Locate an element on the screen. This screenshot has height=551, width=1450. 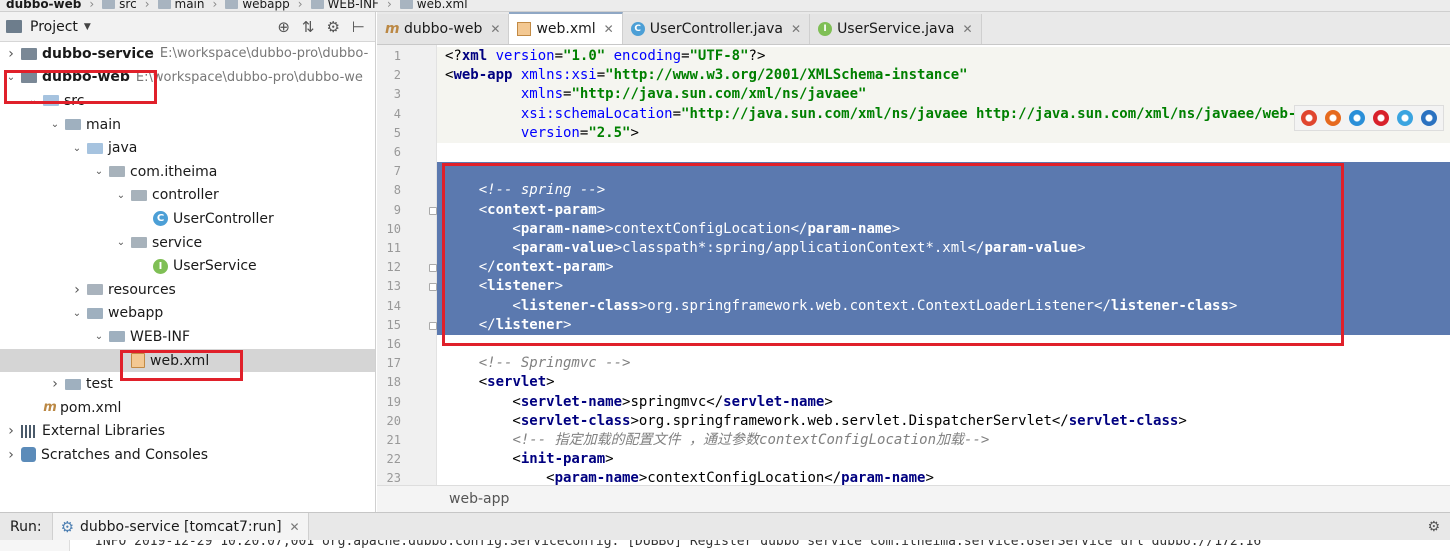
collapse-icon: ⇅ is located at coordinates (308, 27).